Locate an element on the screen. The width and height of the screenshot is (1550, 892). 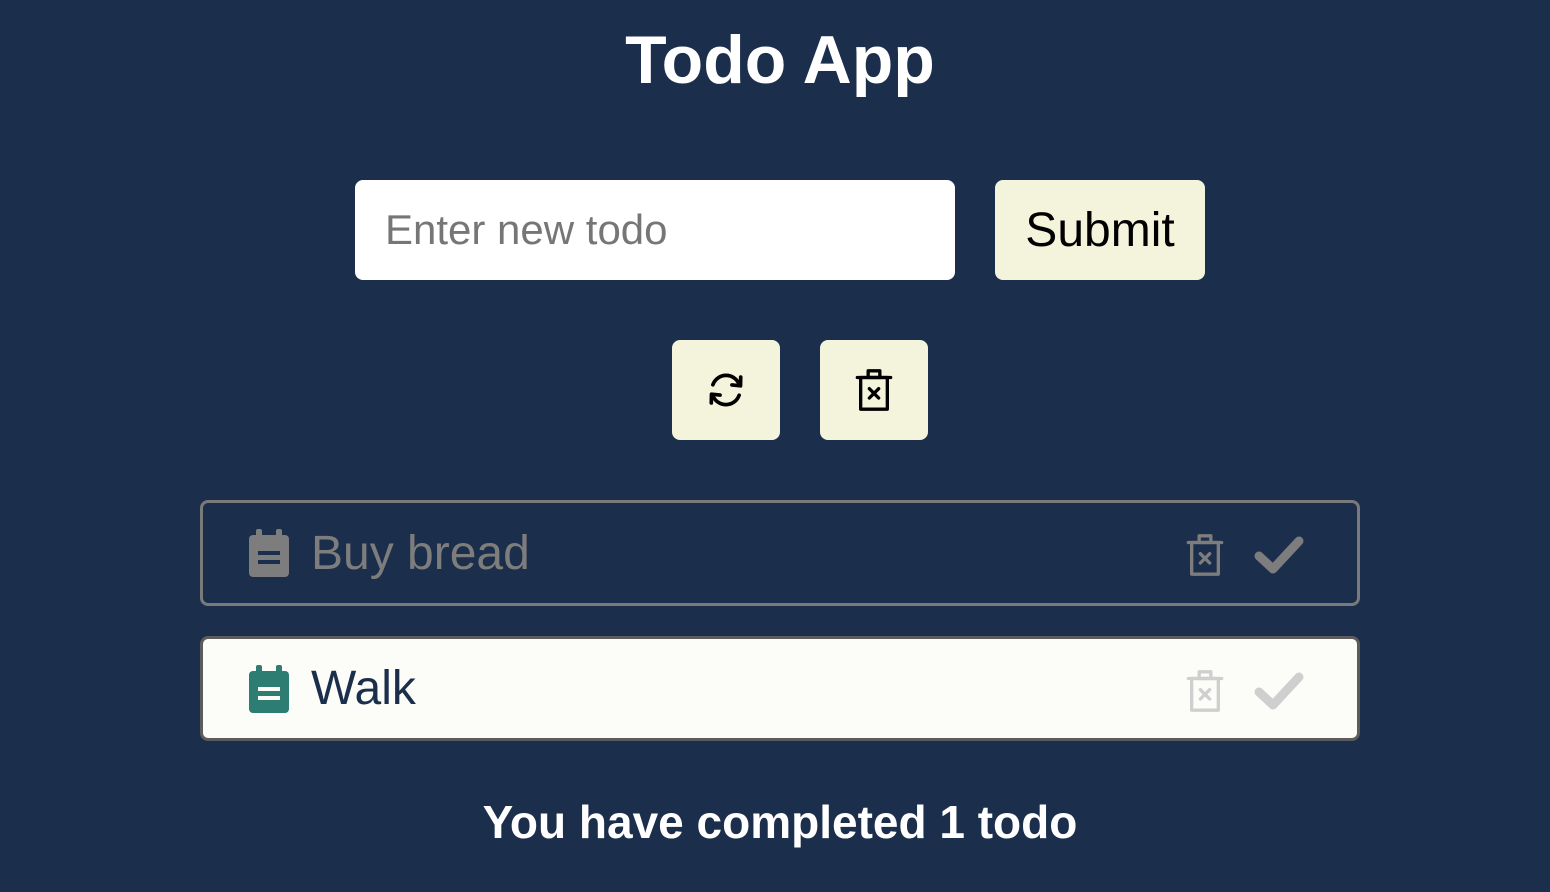
delete-all-icon is located at coordinates (874, 390).